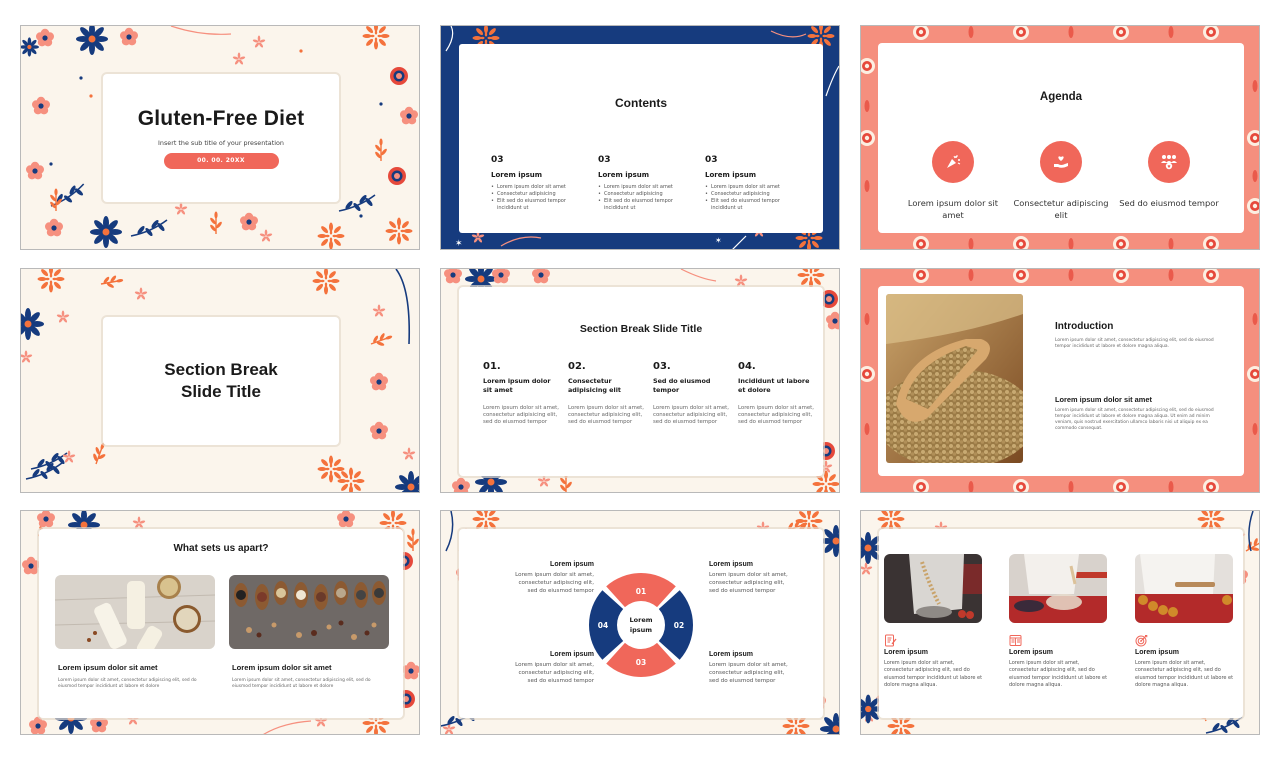 This screenshot has width=1280, height=760. I want to click on ring-label-02: 02, so click(679, 625).